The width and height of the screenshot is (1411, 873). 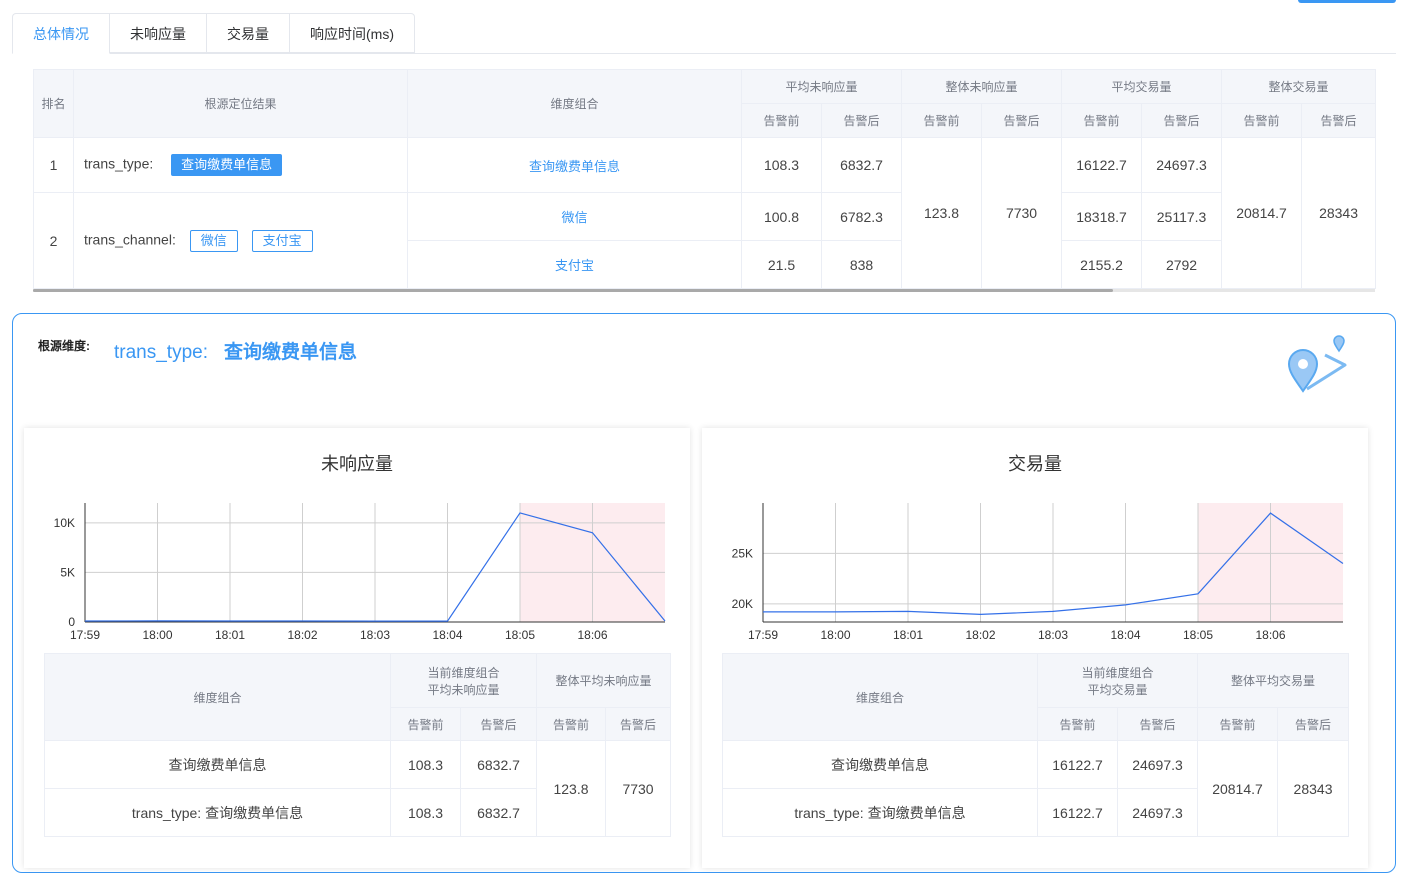 What do you see at coordinates (463, 680) in the screenshot?
I see `header-current: 当前维度组合 平均未响应量` at bounding box center [463, 680].